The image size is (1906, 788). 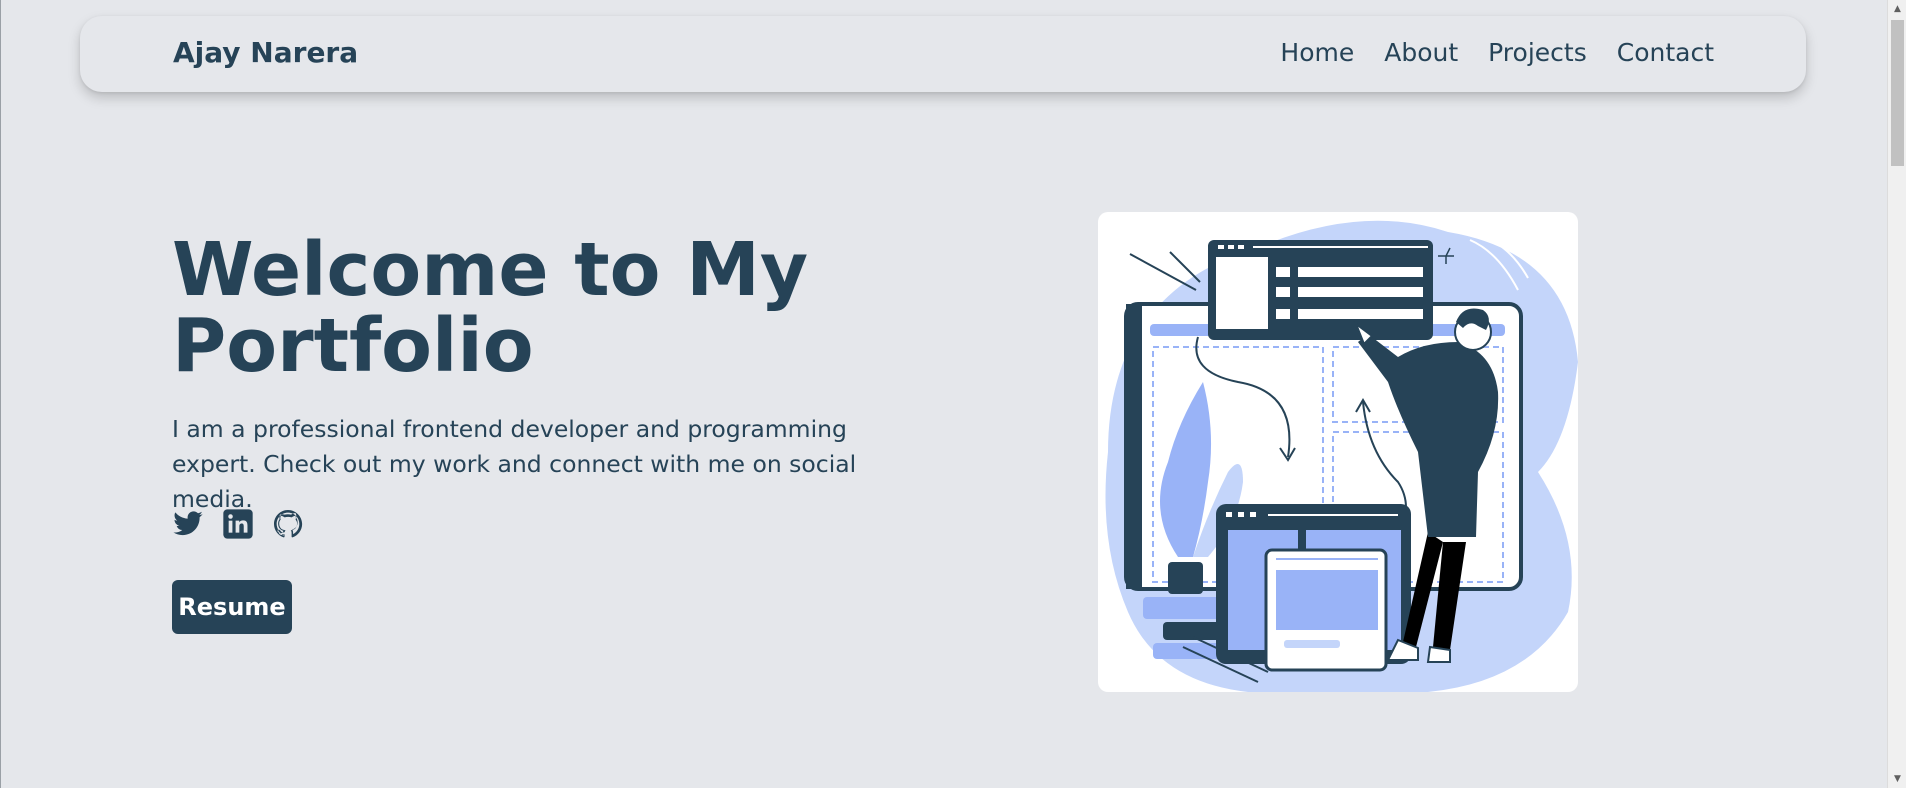 I want to click on scroll-up-arrow-icon: ▲, so click(x=1897, y=9).